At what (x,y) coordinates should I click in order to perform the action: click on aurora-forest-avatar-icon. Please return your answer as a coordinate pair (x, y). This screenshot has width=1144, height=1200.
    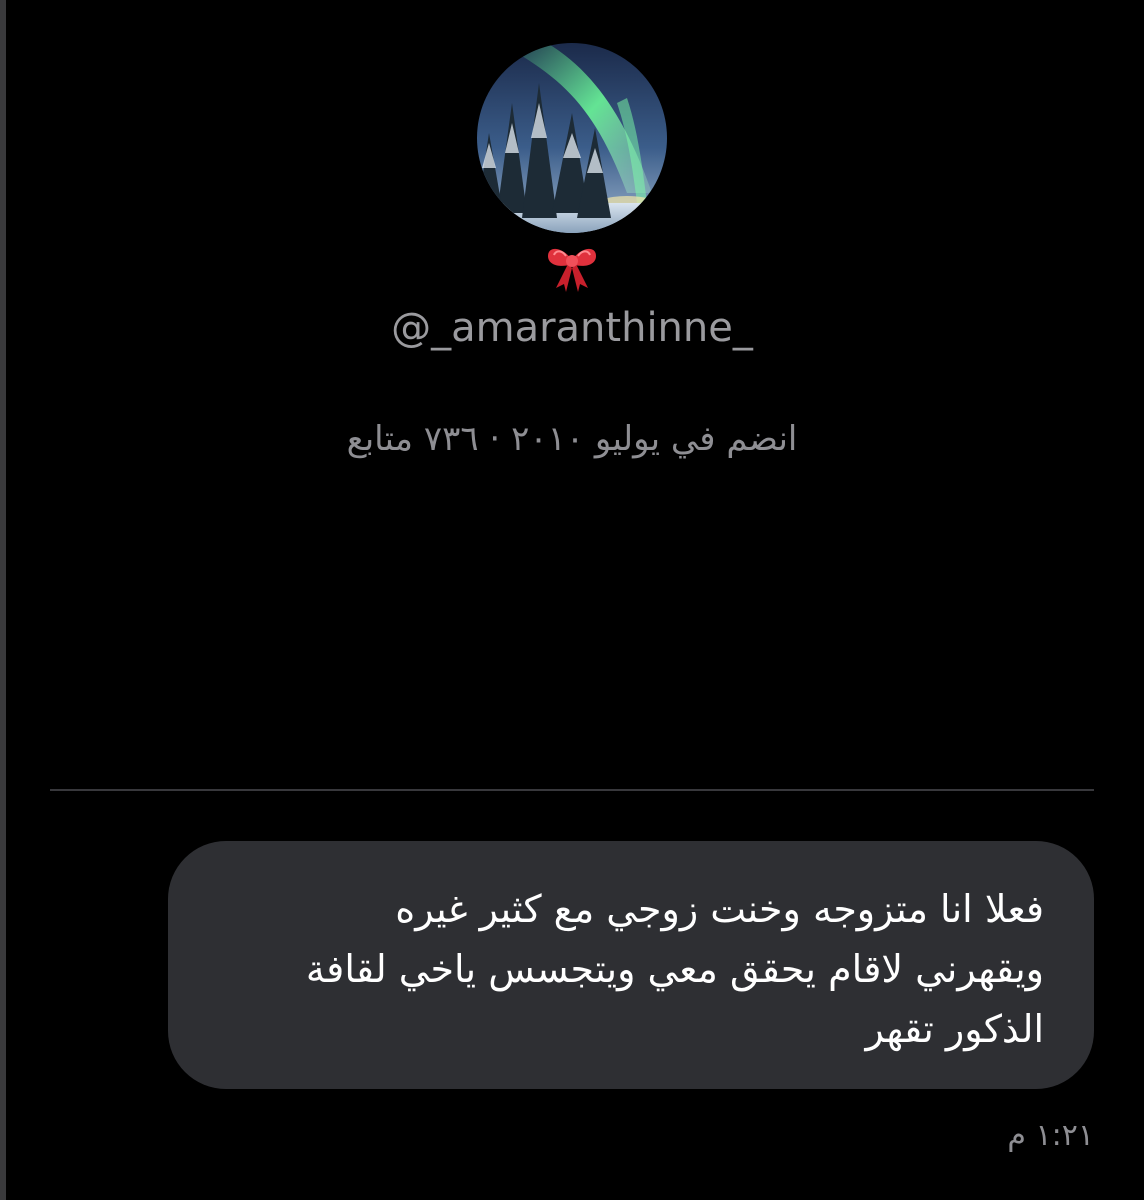
    Looking at the image, I should click on (572, 138).